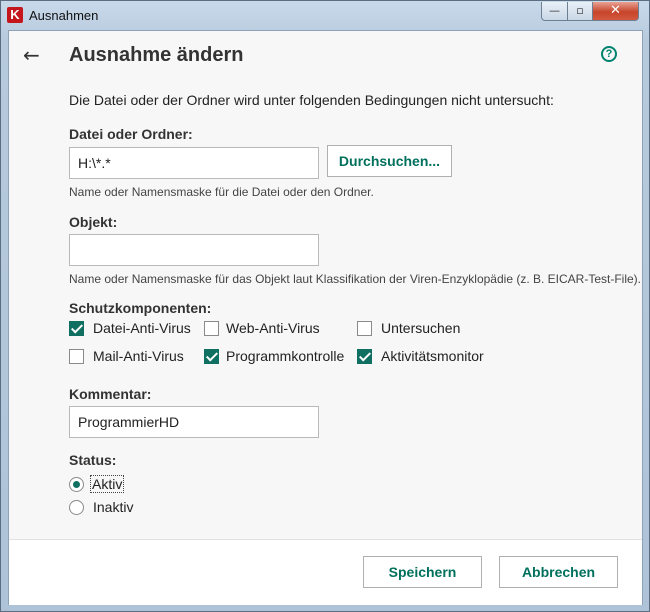 The width and height of the screenshot is (650, 612). I want to click on checkbox-datei-anti-virus, so click(76, 328).